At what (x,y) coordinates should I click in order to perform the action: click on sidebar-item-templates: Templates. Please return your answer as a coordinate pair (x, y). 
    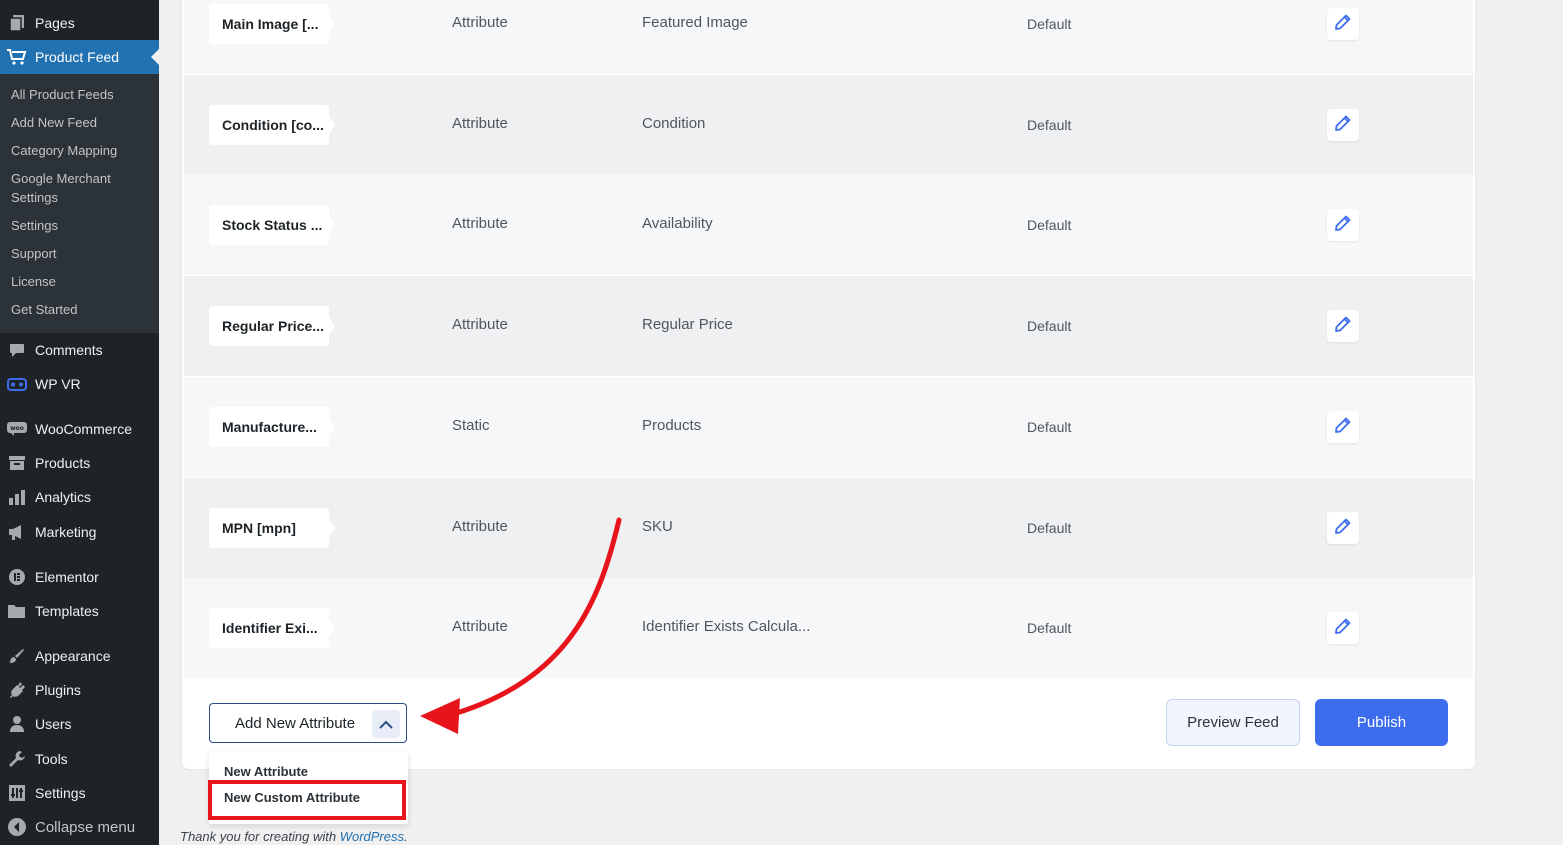
    Looking at the image, I should click on (79, 611).